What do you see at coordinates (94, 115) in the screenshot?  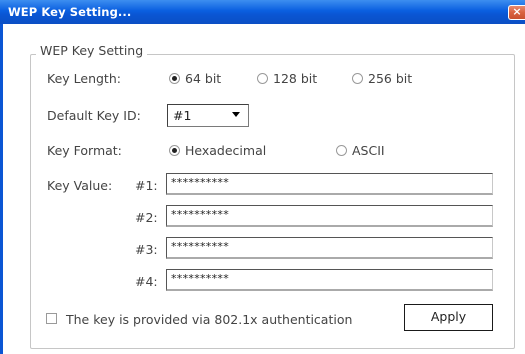 I see `default-key-id-label: Default Key ID:` at bounding box center [94, 115].